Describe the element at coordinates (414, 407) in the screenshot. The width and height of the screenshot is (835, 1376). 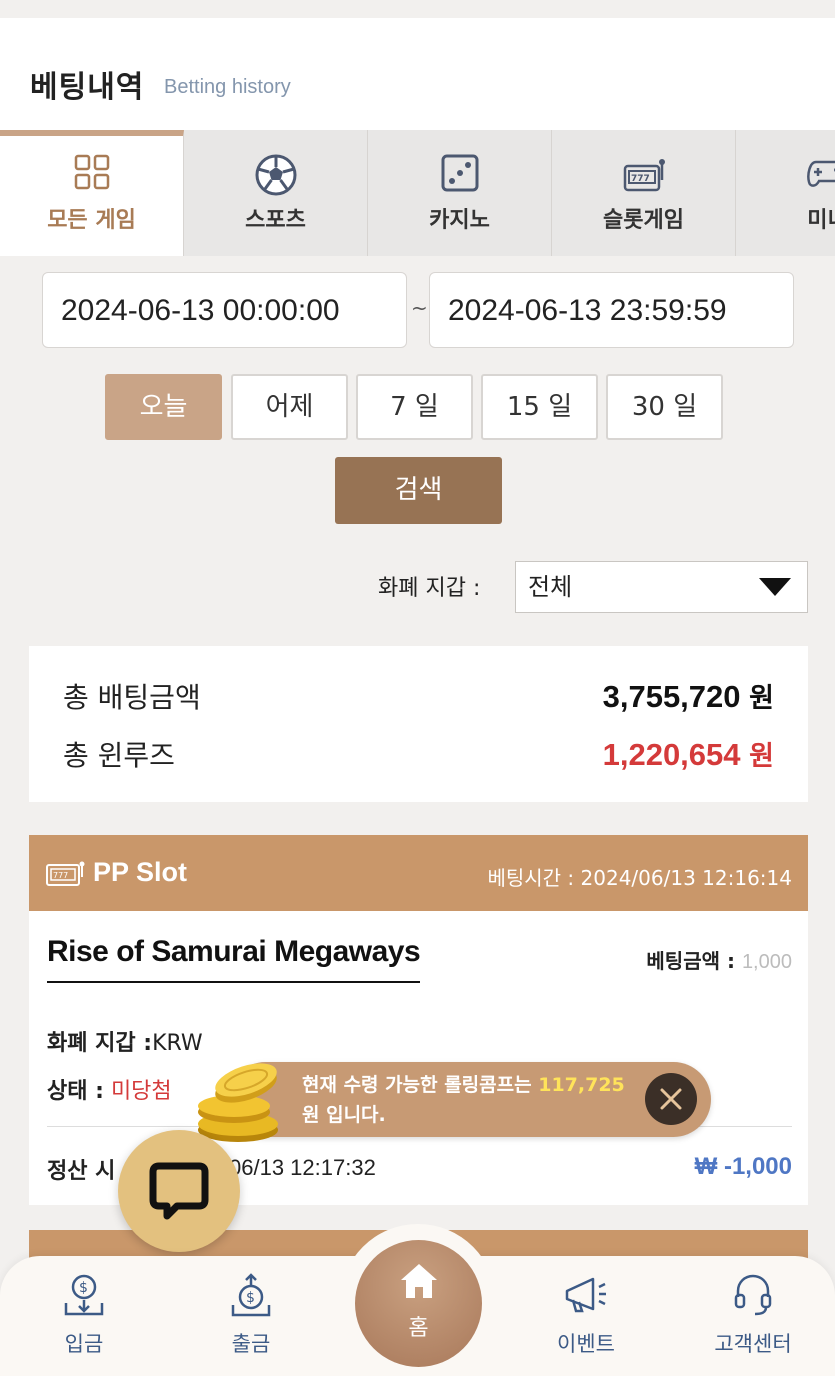
I see `range-7-days-button: 7 일` at that location.